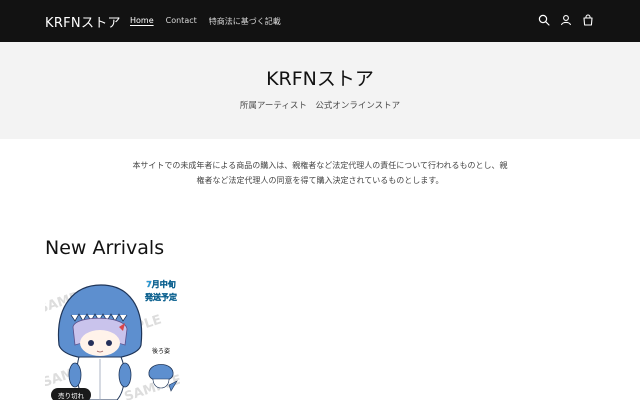 The image size is (640, 400). Describe the element at coordinates (245, 21) in the screenshot. I see `nav-legal-notice: 特商法に基づく記載` at that location.